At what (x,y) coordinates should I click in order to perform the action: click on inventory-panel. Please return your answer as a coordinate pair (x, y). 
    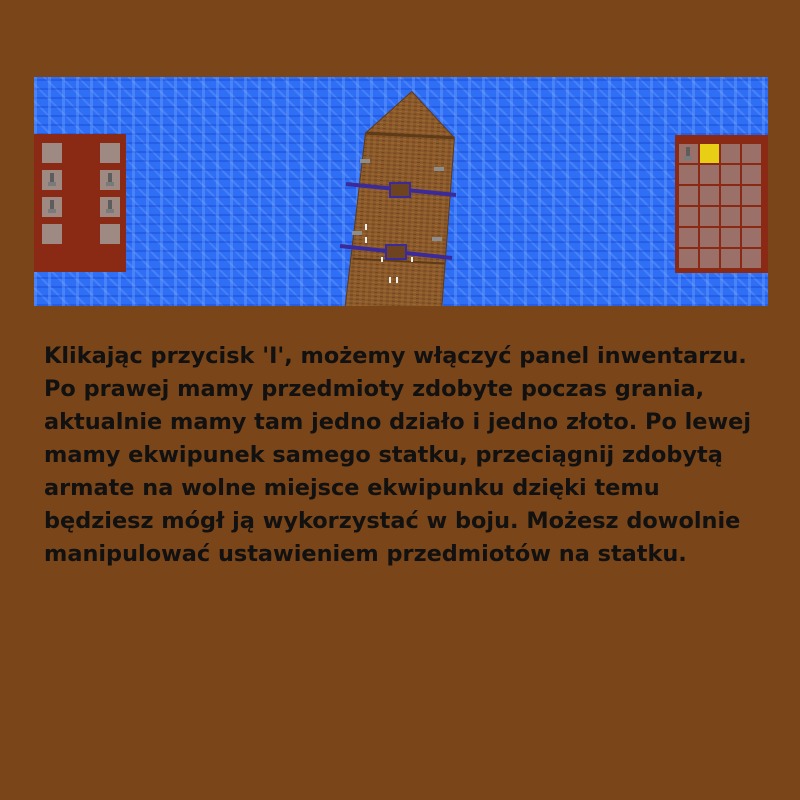
    Looking at the image, I should click on (721, 204).